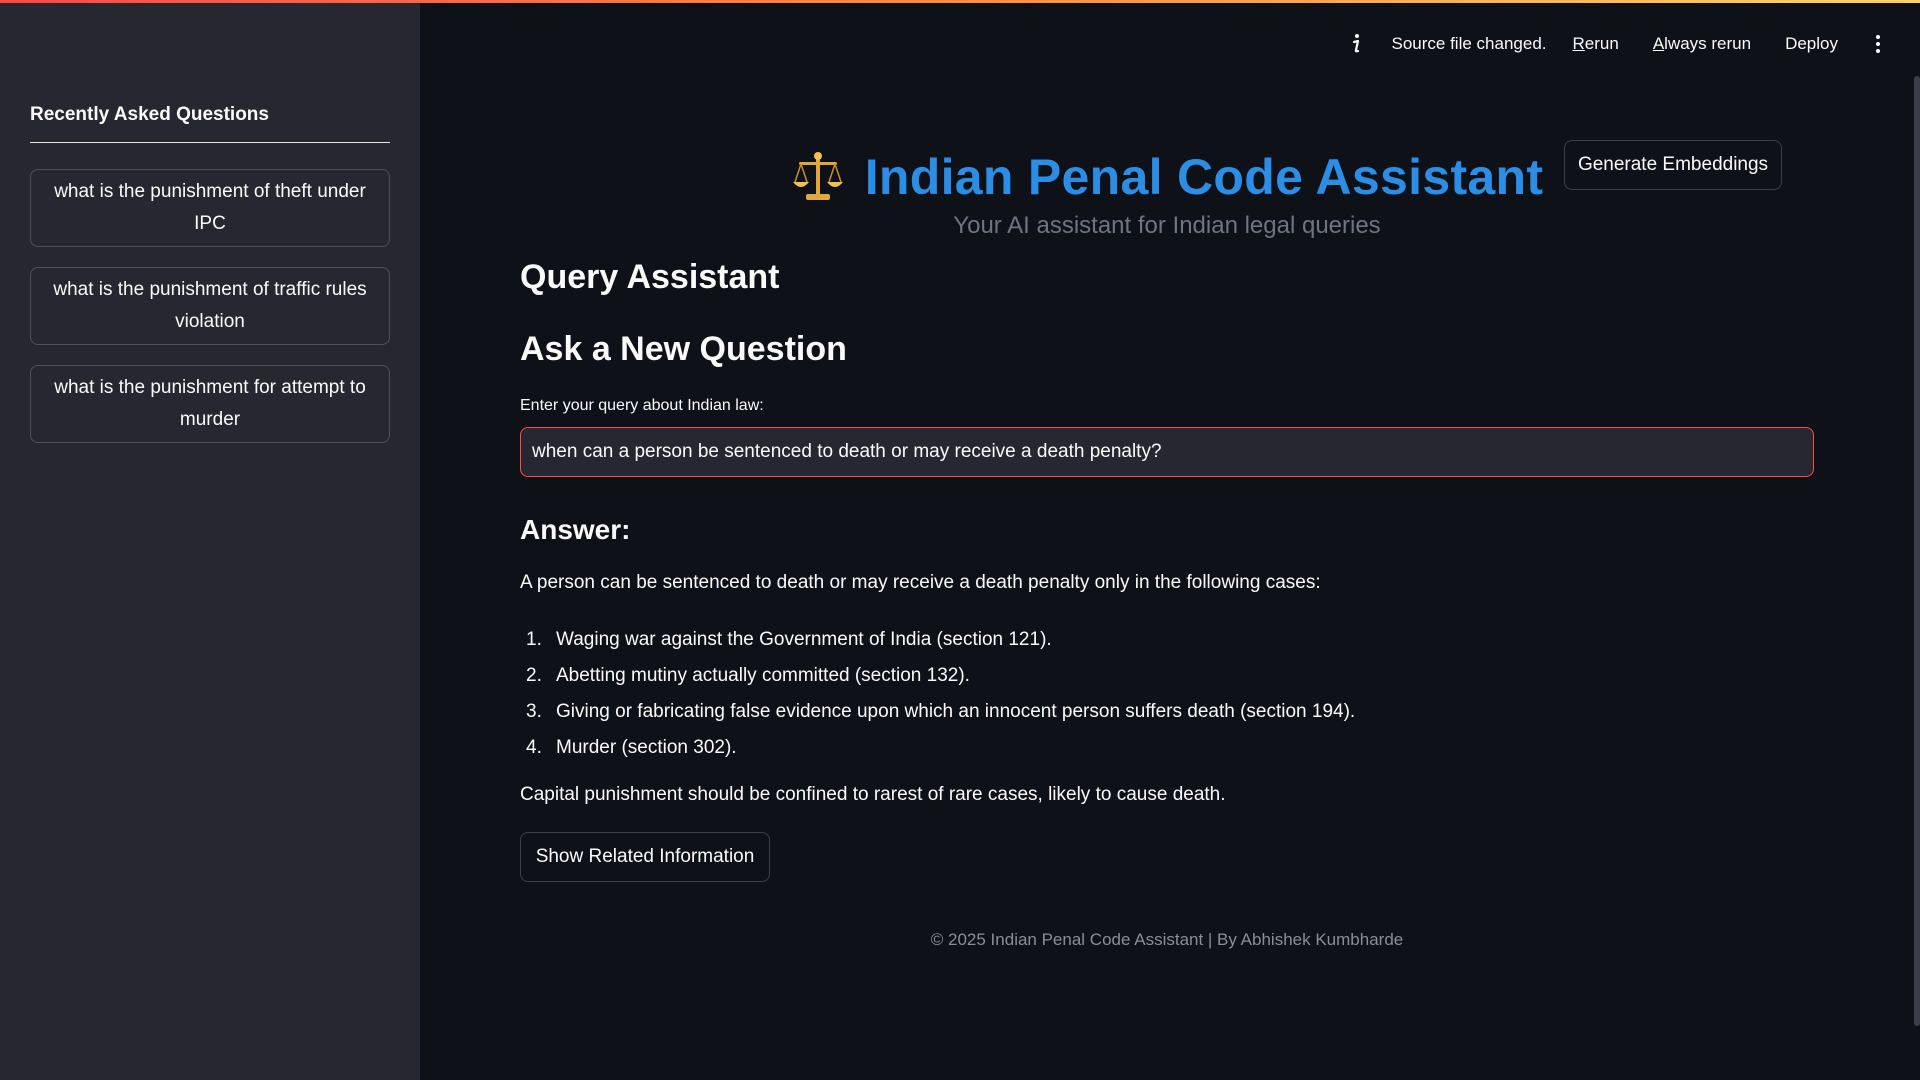 Image resolution: width=1920 pixels, height=1080 pixels. Describe the element at coordinates (534, 711) in the screenshot. I see `list-item-number: 3.` at that location.